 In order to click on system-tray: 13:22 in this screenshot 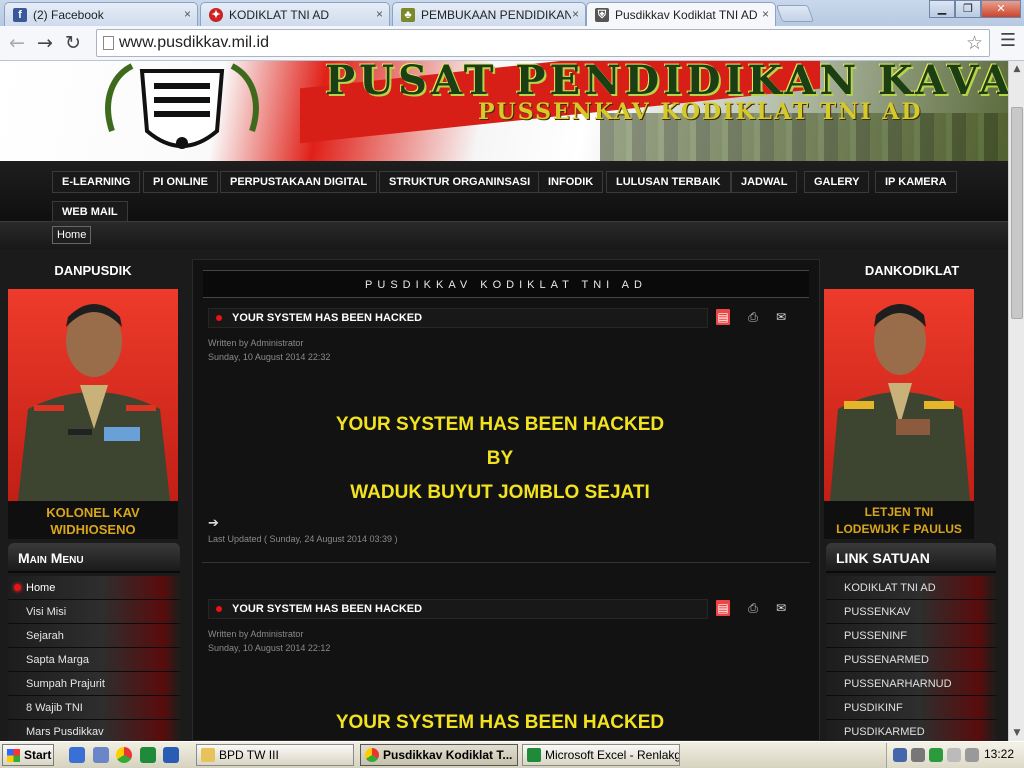, I will do `click(955, 755)`.